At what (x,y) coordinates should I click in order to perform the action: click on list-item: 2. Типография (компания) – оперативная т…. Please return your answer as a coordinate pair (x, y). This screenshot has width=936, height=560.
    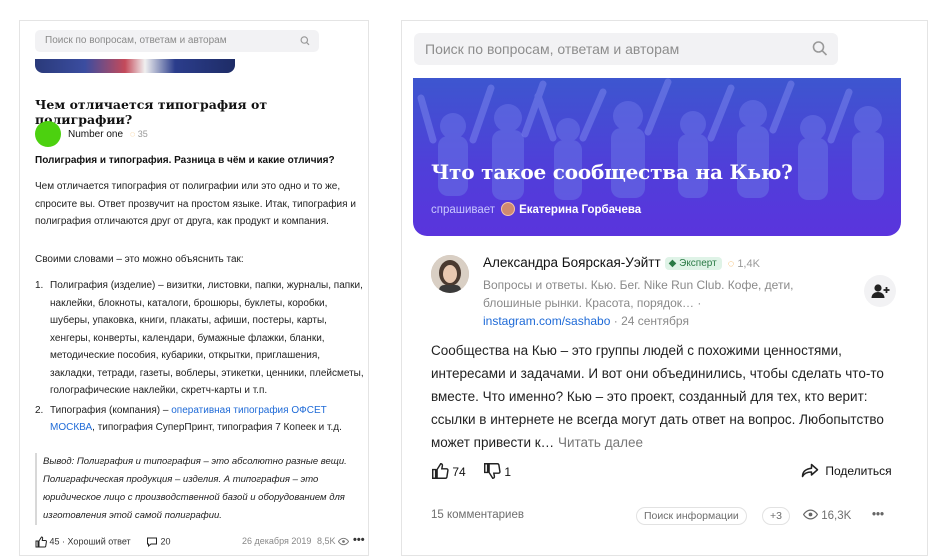
    Looking at the image, I should click on (200, 419).